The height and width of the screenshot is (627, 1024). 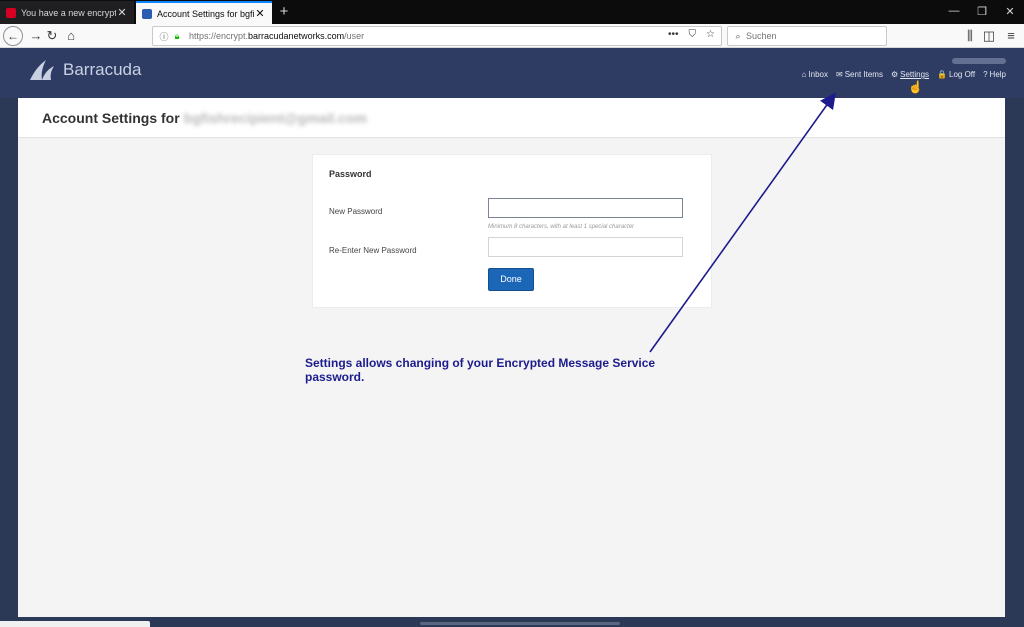 What do you see at coordinates (956, 74) in the screenshot?
I see `nav-log-off: 🔒 Log Off` at bounding box center [956, 74].